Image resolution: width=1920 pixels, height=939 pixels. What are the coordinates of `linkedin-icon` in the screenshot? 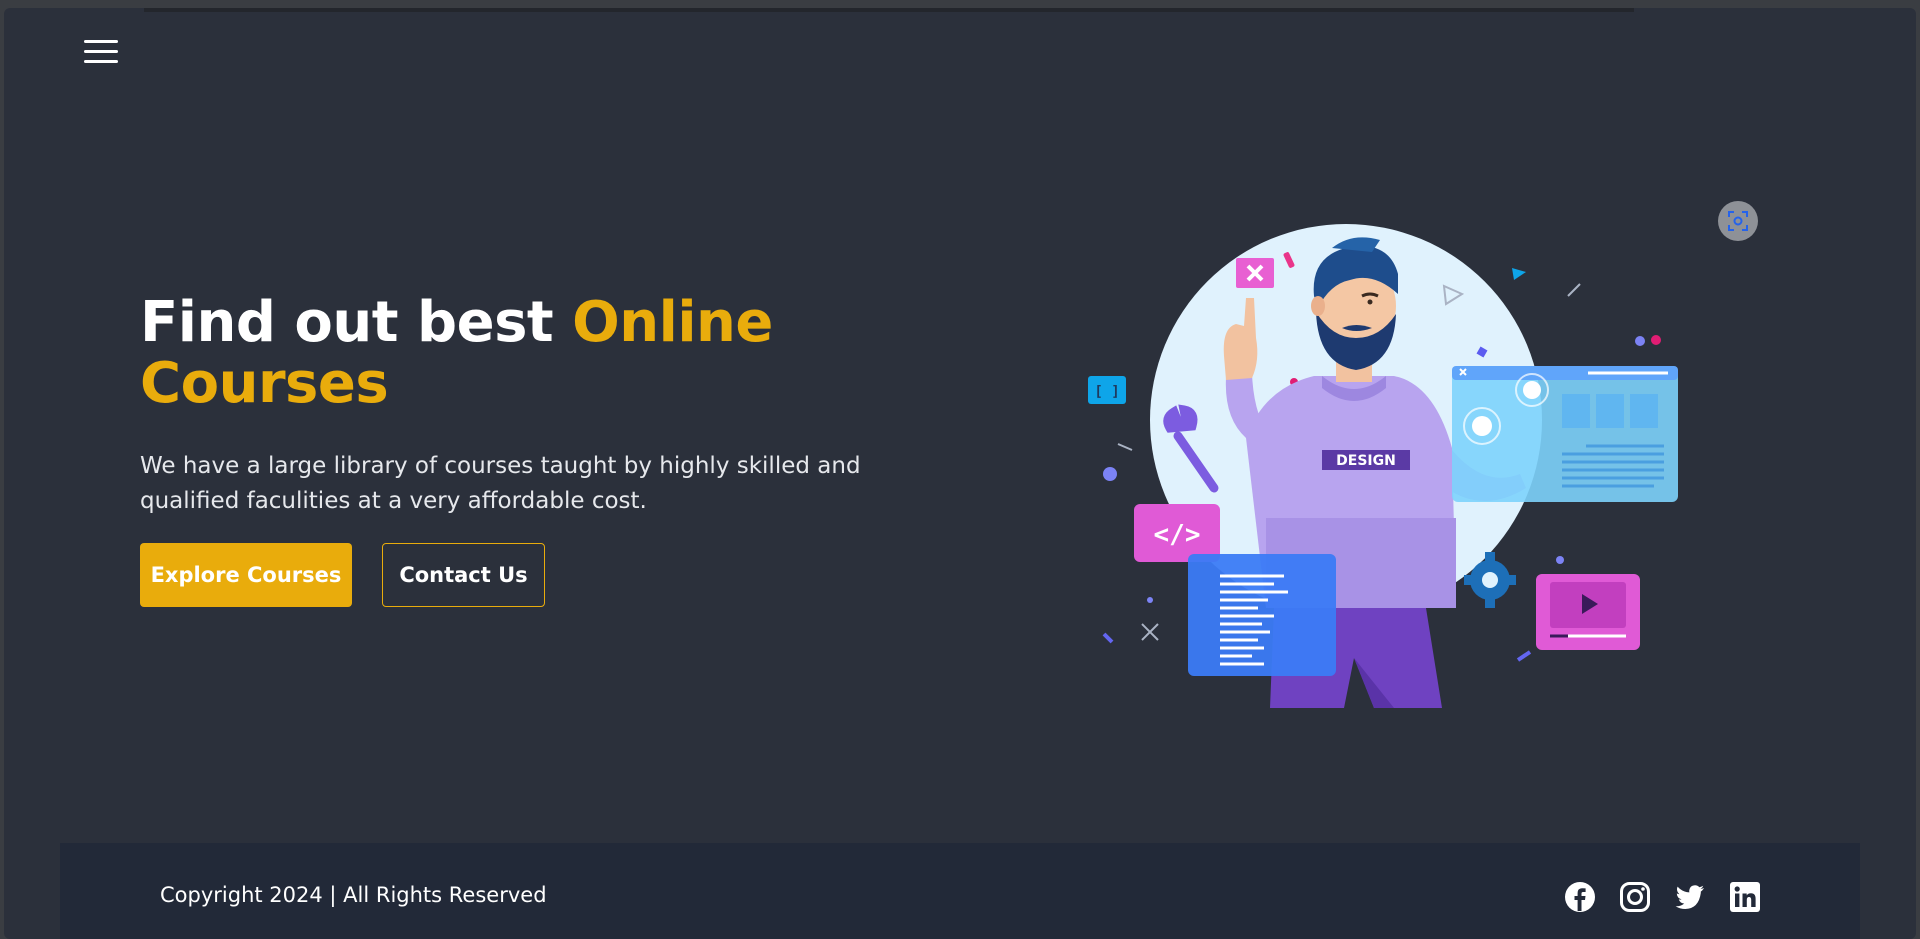 It's located at (1745, 897).